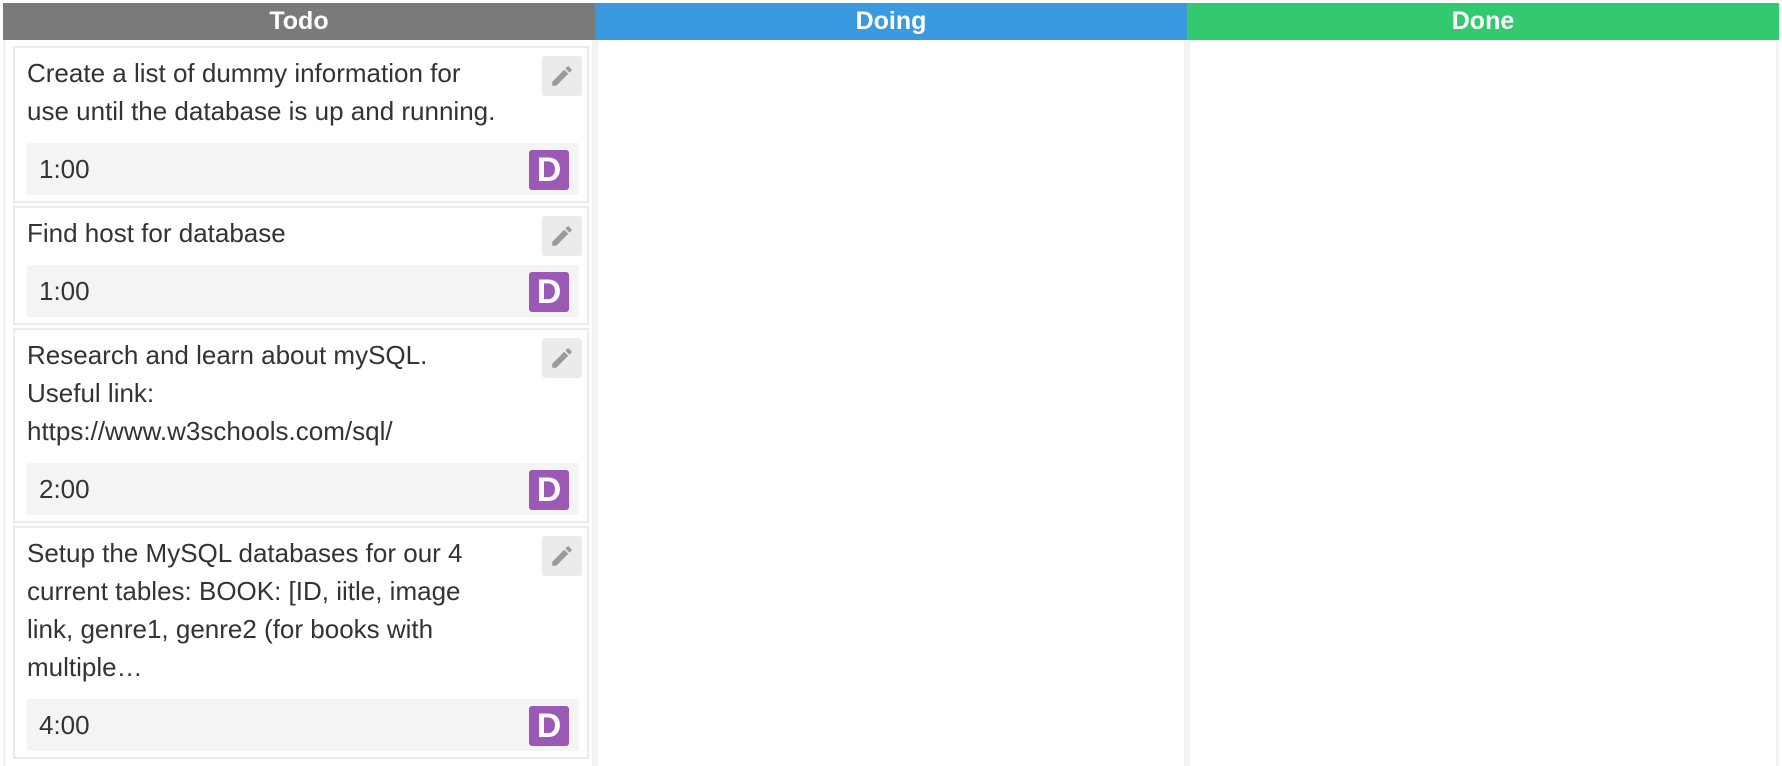 This screenshot has height=766, width=1782. Describe the element at coordinates (303, 489) in the screenshot. I see `card-footer: 2:00 D` at that location.